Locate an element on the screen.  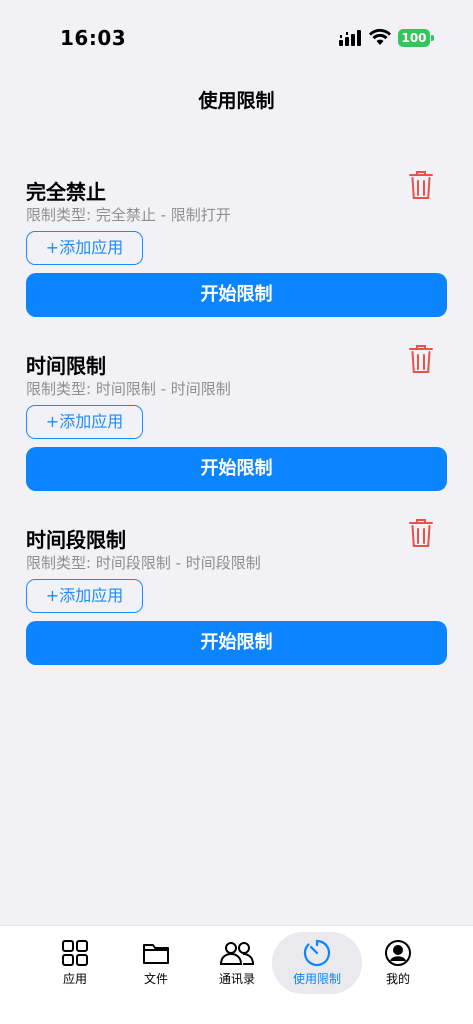
tab-bar: 应用 文件 通讯录 使用限制 我的 is located at coordinates (236, 974).